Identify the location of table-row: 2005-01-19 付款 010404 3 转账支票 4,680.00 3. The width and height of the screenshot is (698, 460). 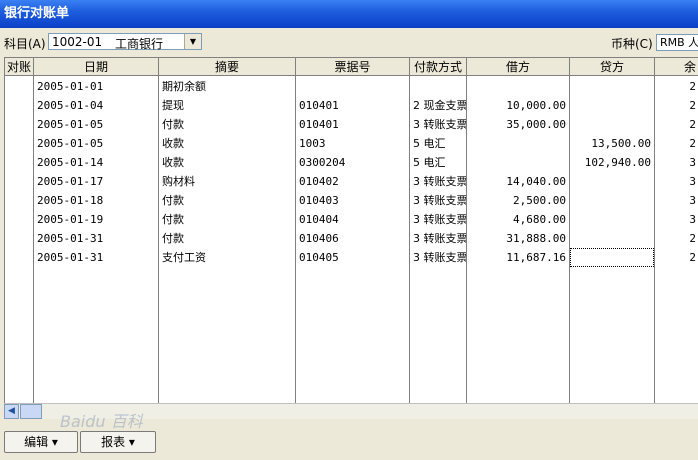
(351, 219).